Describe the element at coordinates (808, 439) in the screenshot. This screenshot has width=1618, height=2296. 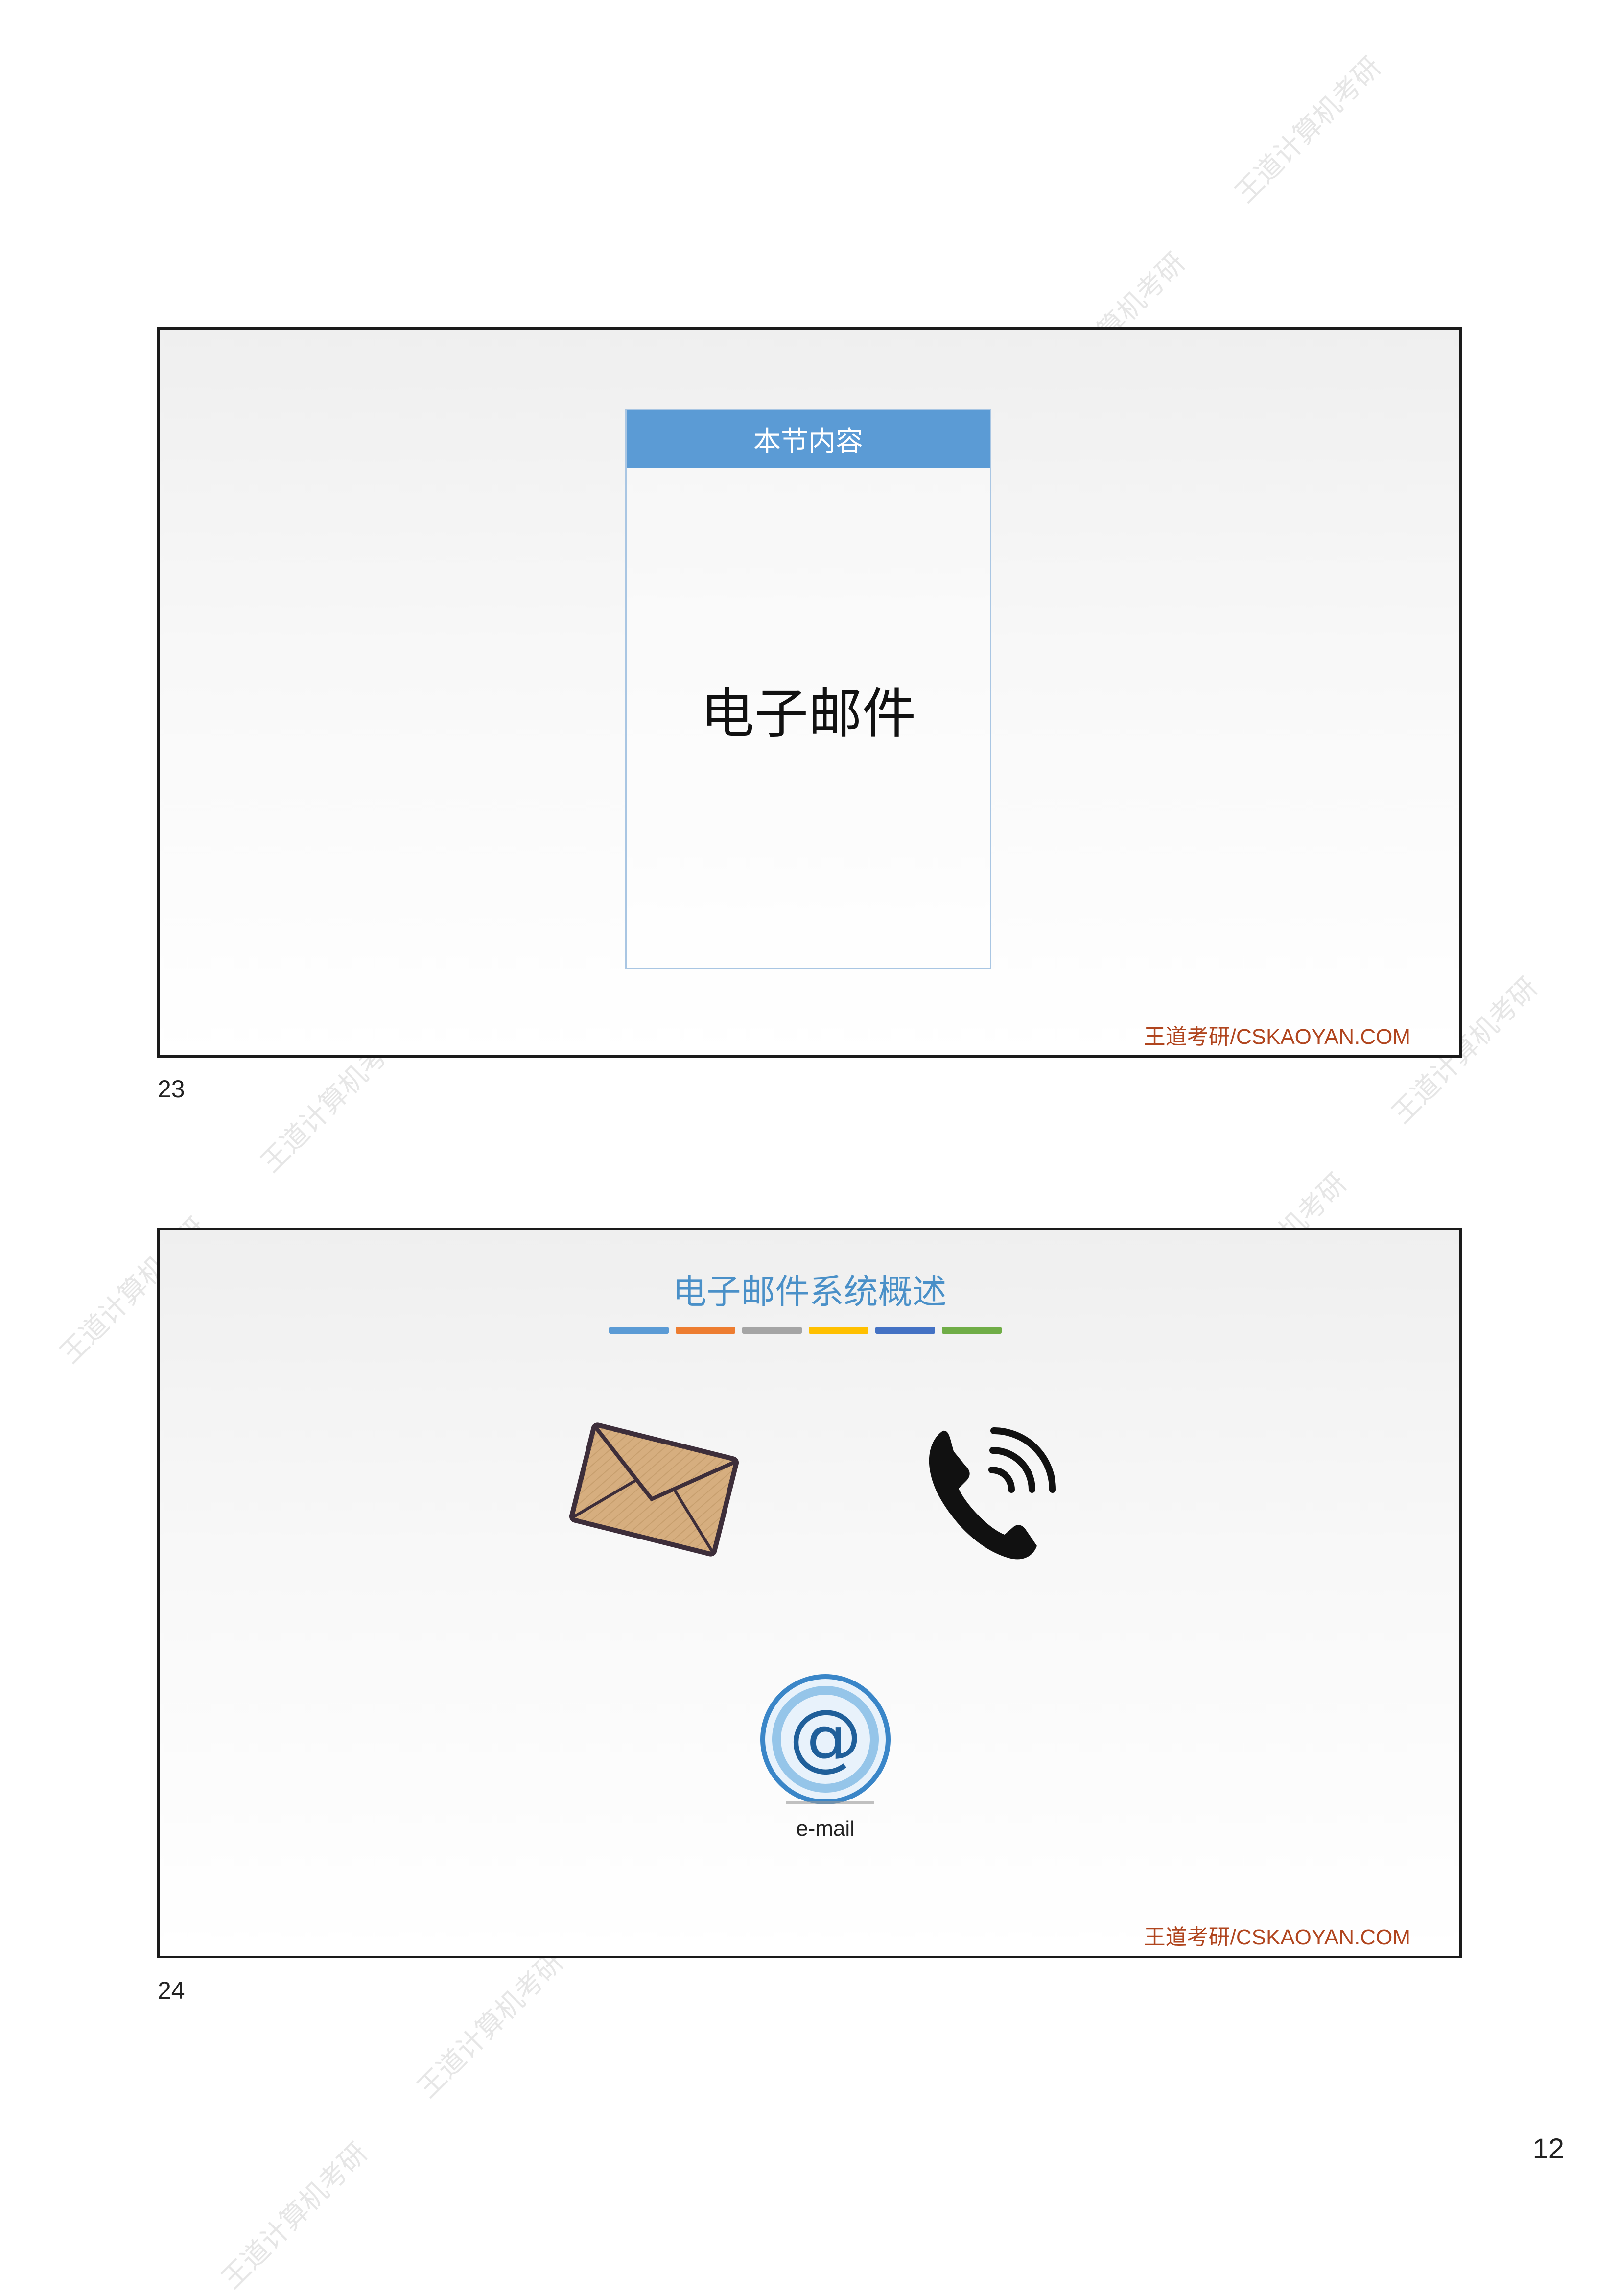
I see `toc-card-header: 本节内容` at that location.